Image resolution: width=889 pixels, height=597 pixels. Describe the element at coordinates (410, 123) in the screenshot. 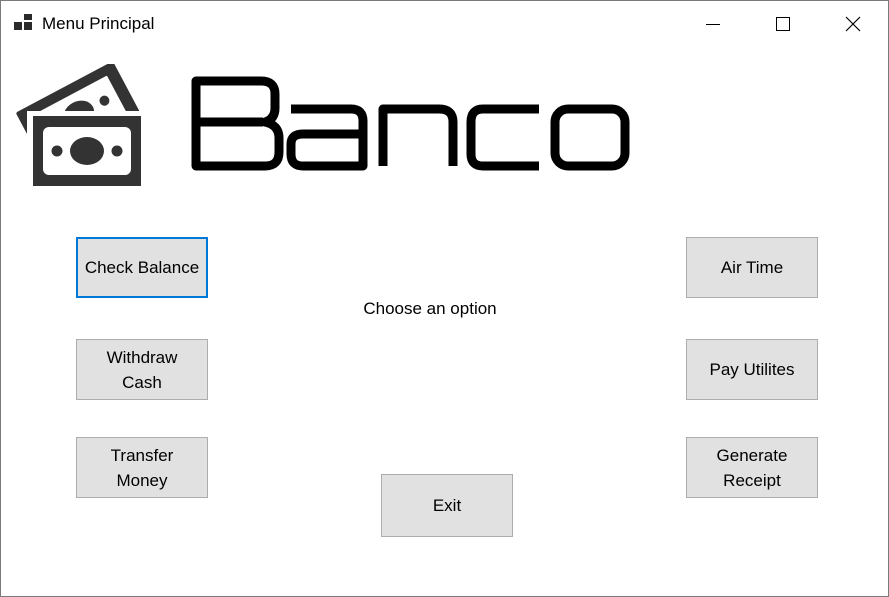

I see `brand-logo-banco` at that location.